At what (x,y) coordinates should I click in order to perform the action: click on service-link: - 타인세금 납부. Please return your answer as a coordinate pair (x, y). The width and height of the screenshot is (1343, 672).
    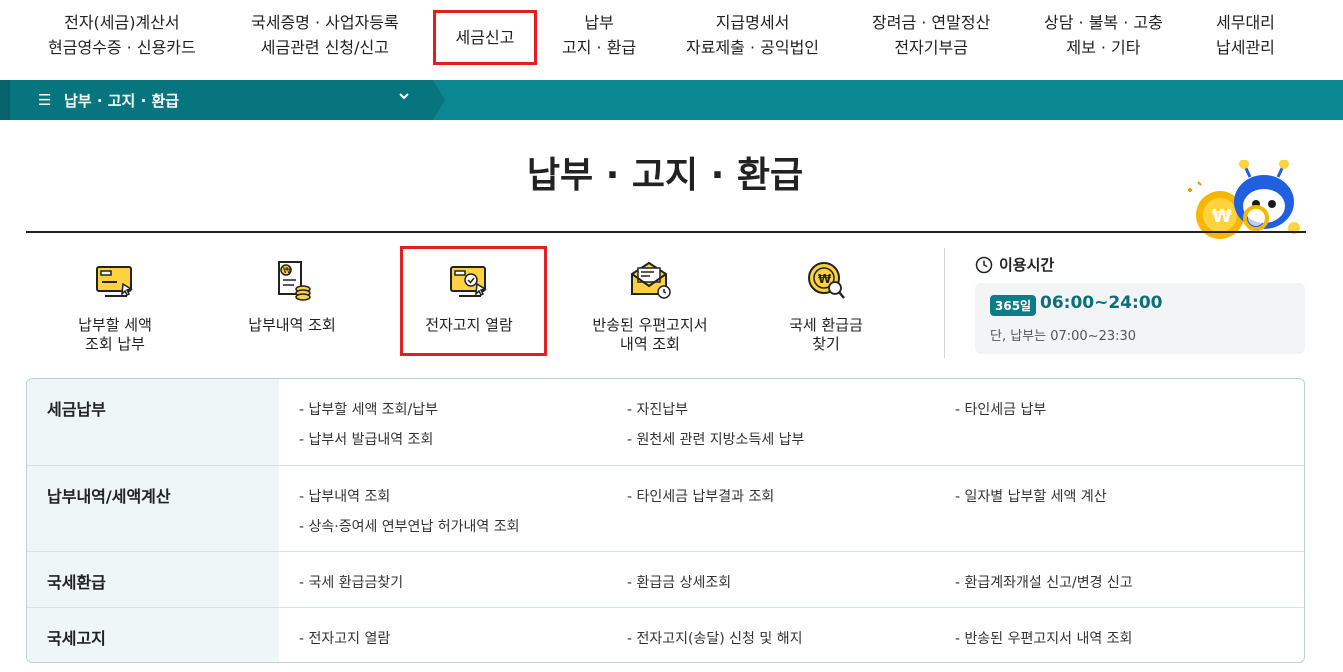
    Looking at the image, I should click on (1000, 409).